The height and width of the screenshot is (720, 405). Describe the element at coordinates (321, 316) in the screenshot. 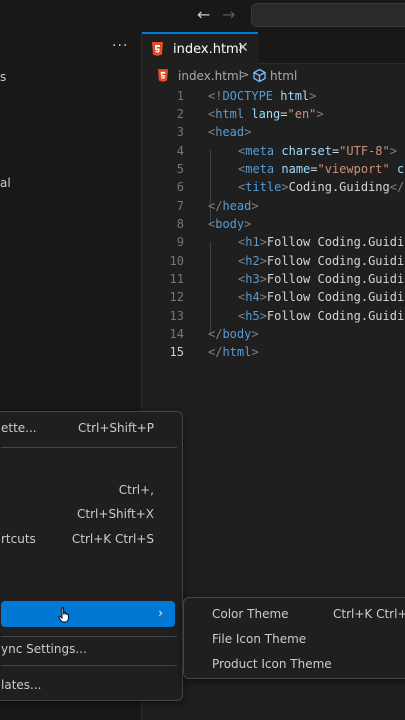

I see `code-line: <h5>Follow Coding.Guidi` at that location.